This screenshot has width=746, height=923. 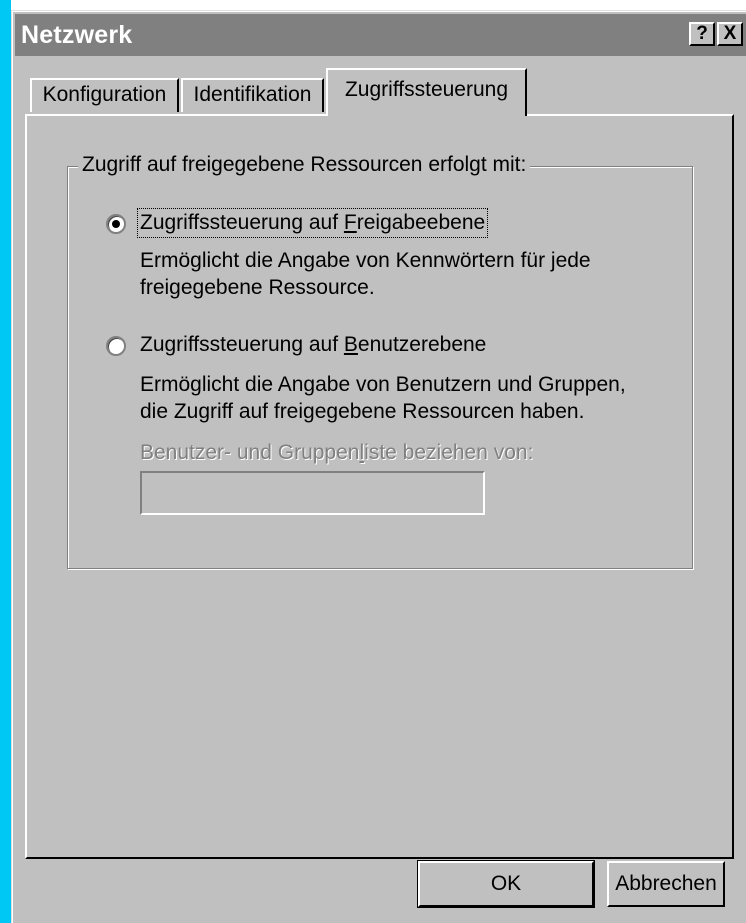 I want to click on cancel-button: Abbrechen, so click(x=666, y=884).